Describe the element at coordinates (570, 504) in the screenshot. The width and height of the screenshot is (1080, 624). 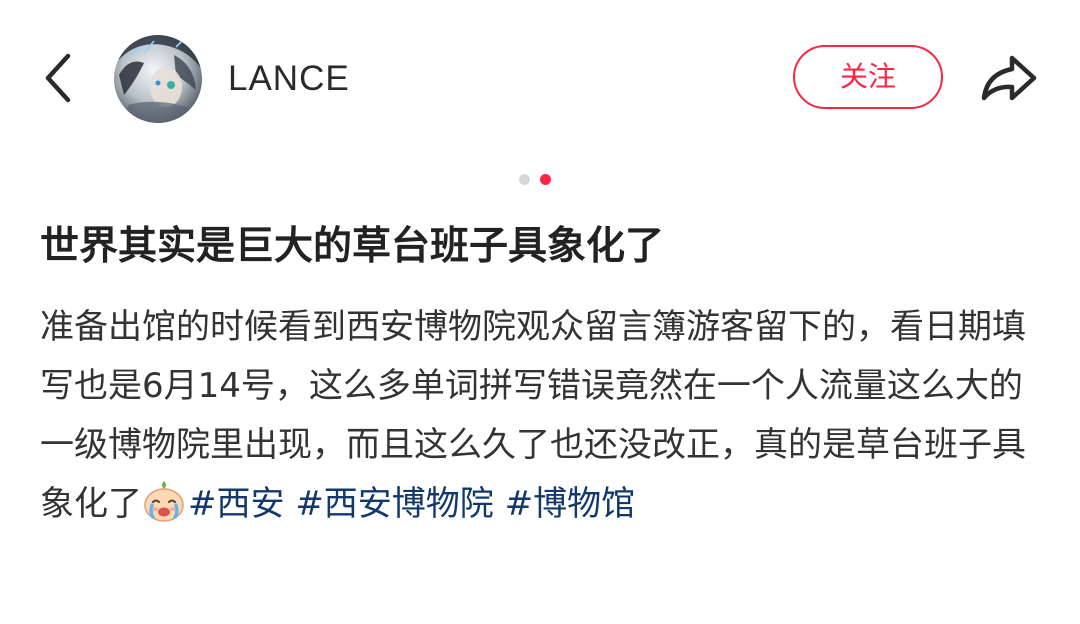
I see `hashtag-link: #博物馆` at that location.